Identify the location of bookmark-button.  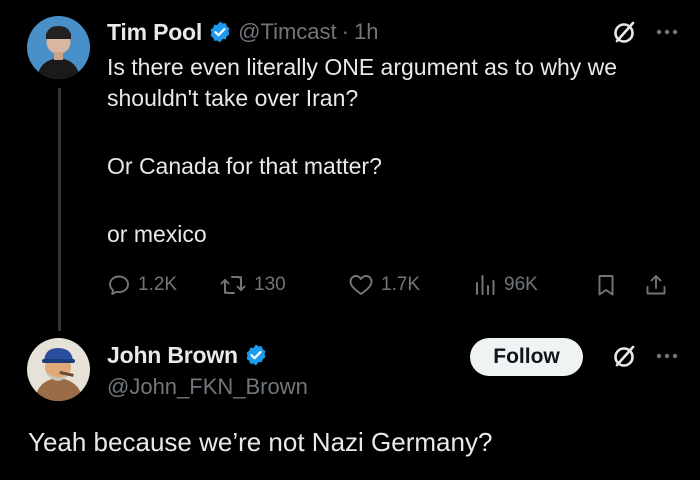
(606, 285).